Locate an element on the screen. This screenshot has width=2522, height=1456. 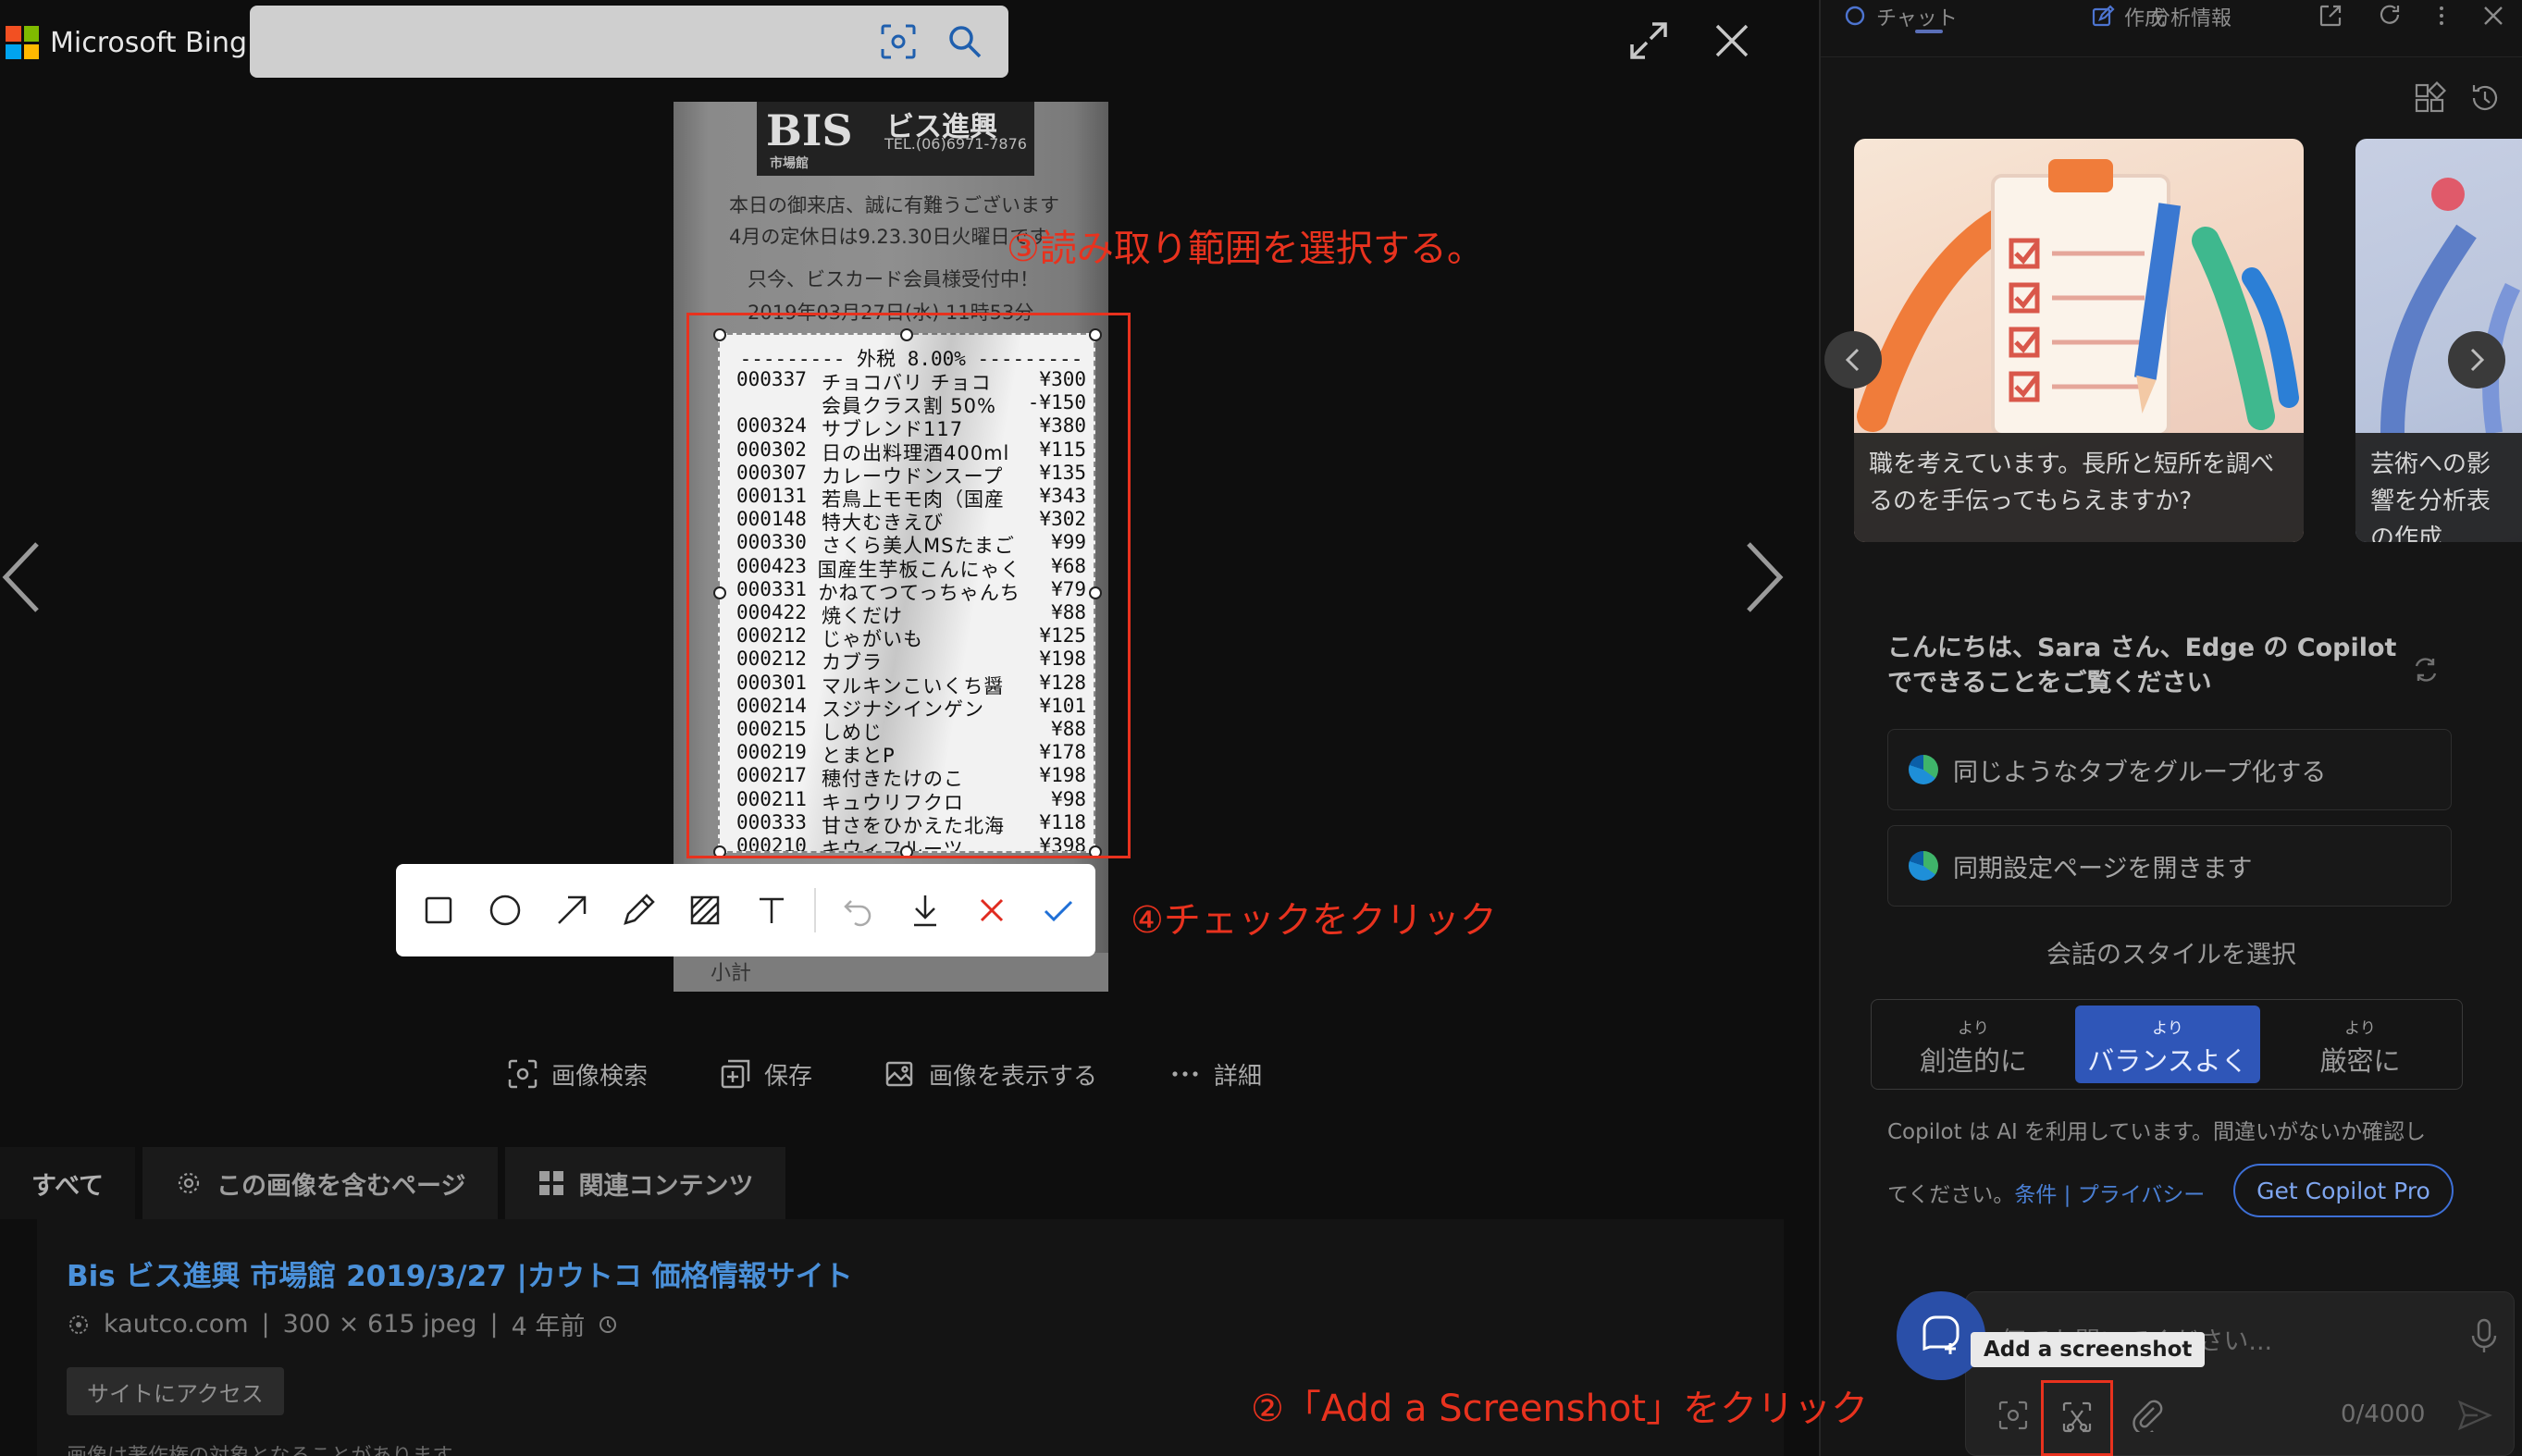
send-icon is located at coordinates (2473, 1415).